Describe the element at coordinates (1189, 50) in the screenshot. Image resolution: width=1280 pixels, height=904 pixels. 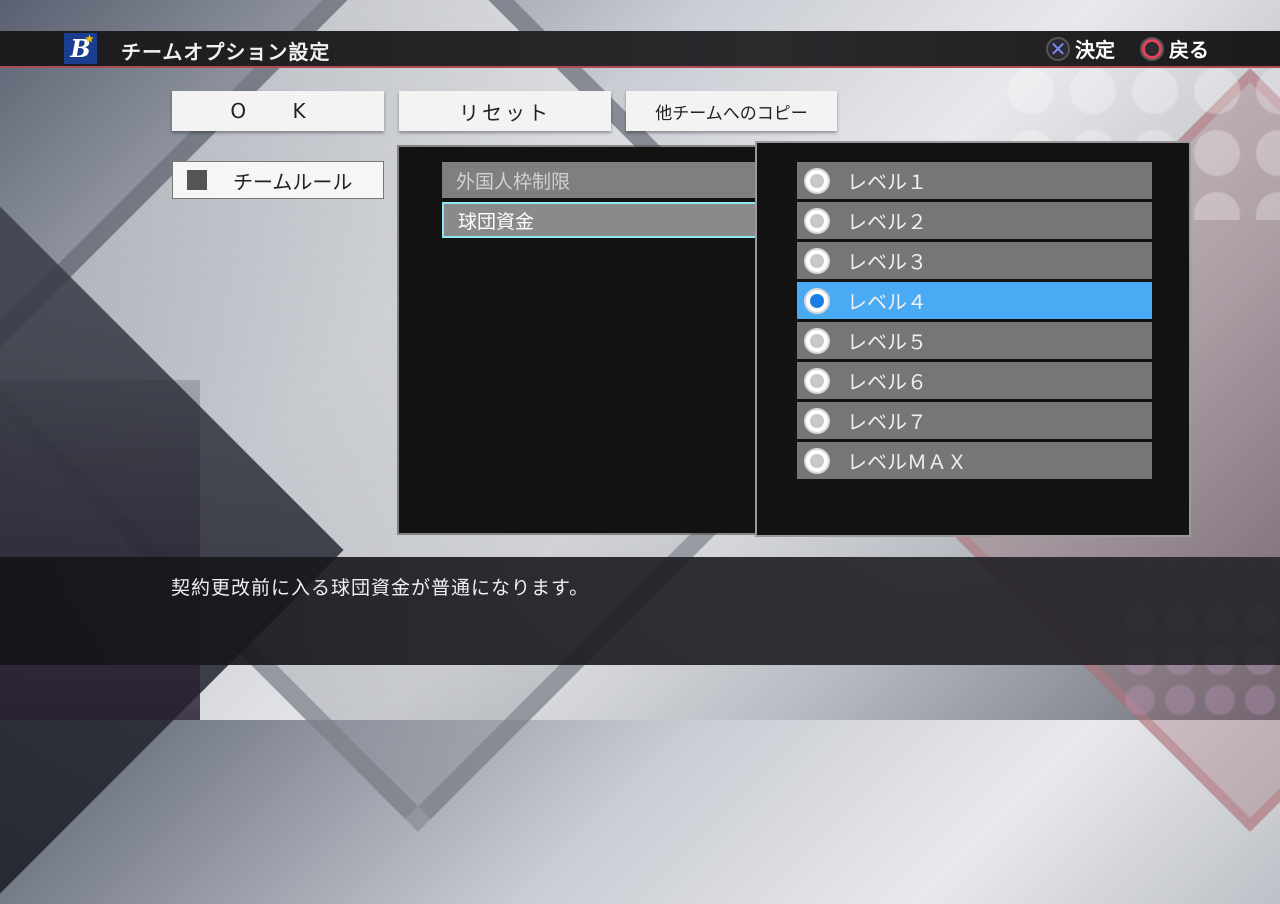
I see `back-hint-label: 戻る` at that location.